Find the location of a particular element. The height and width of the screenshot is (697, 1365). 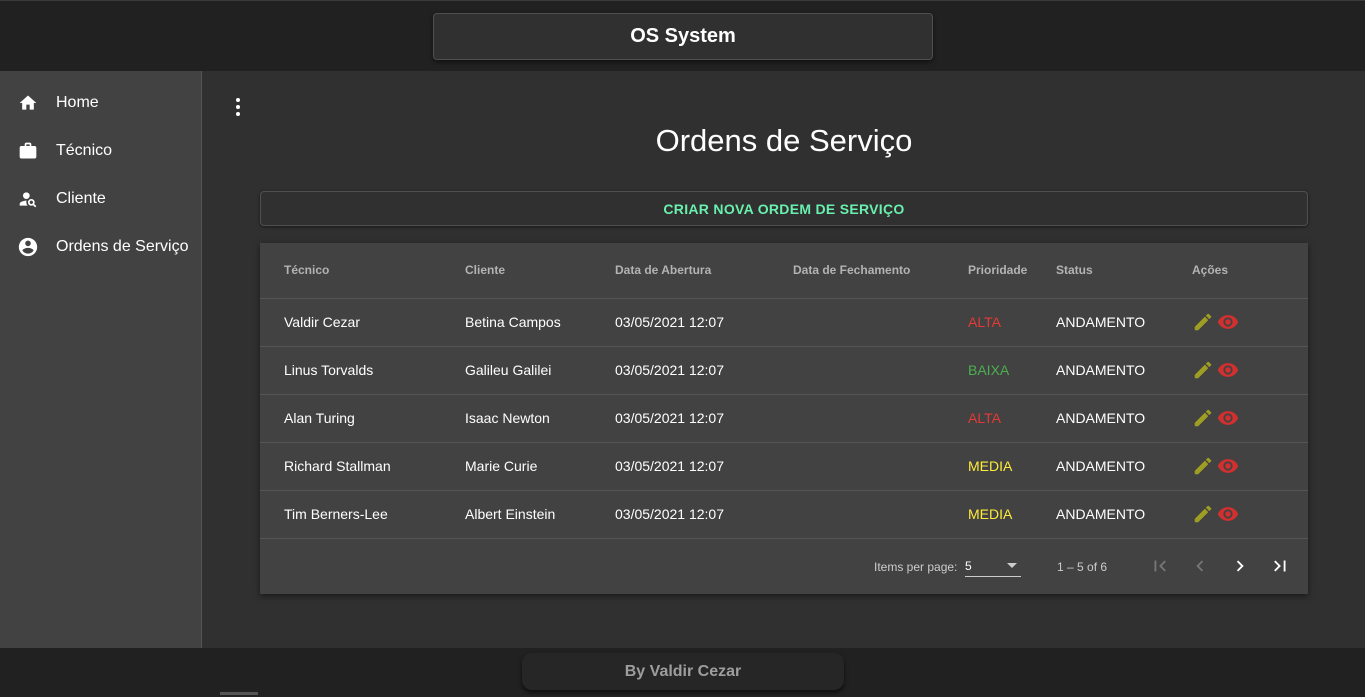

home-icon is located at coordinates (28, 103).